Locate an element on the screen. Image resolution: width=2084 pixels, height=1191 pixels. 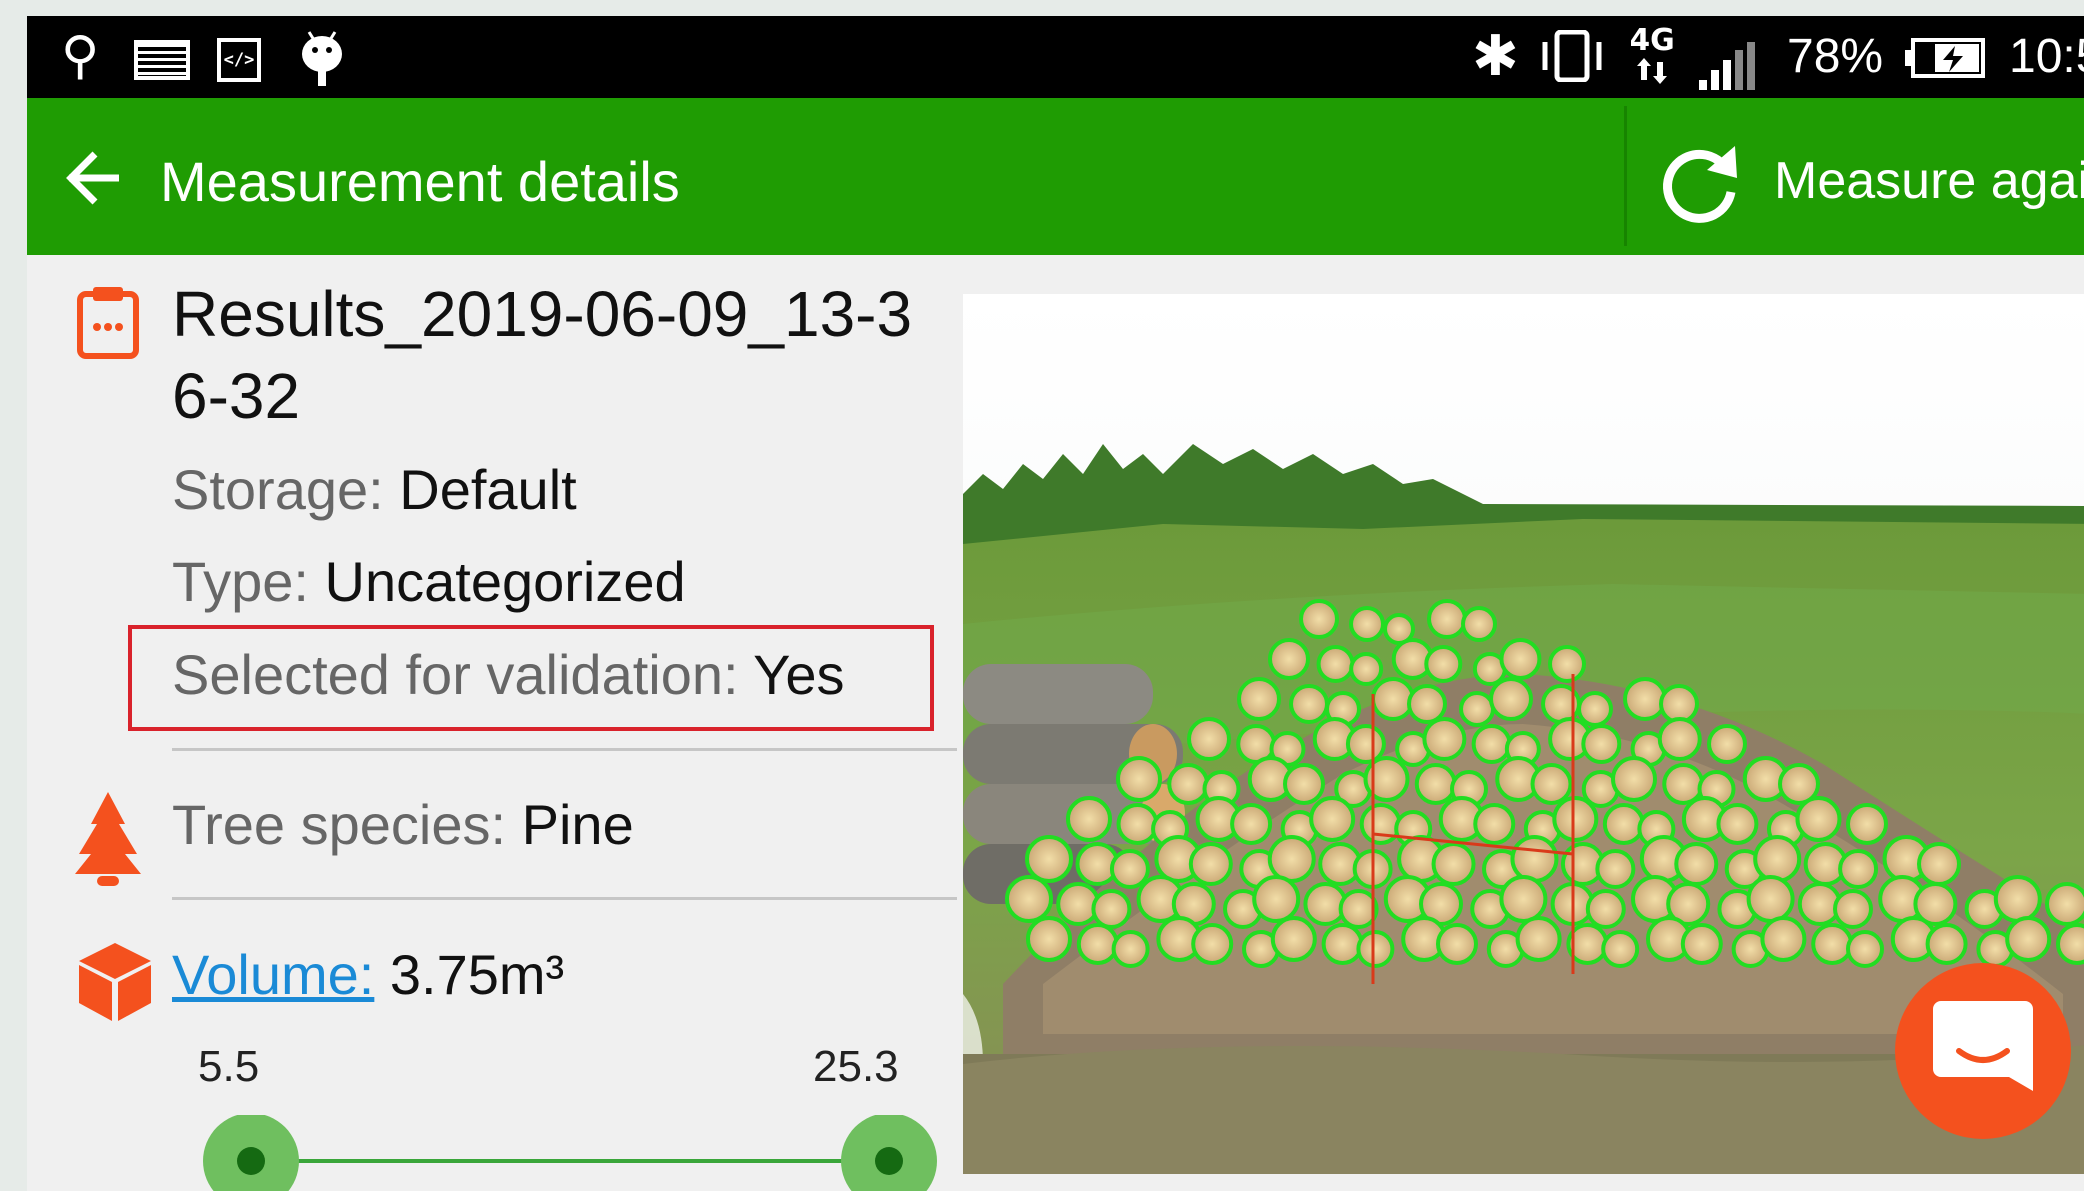
type-value: Uncategorized is located at coordinates (505, 581).